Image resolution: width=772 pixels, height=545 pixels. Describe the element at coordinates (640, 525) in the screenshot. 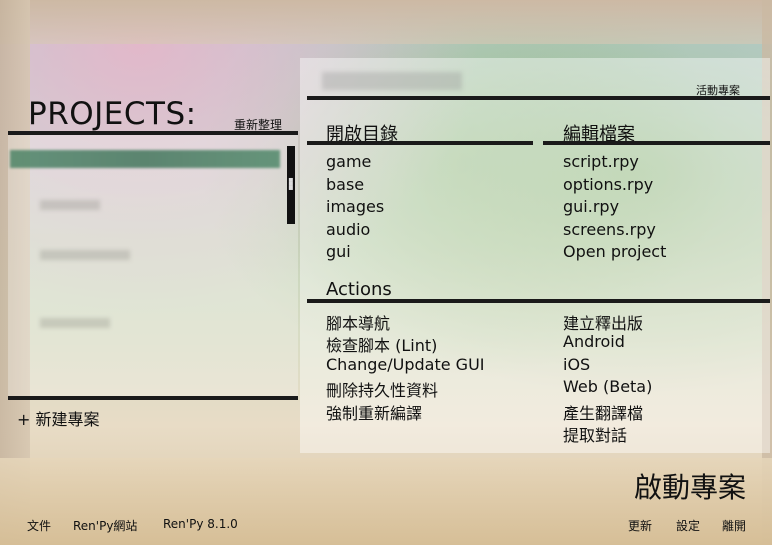

I see `footer-update-button: 更新` at that location.